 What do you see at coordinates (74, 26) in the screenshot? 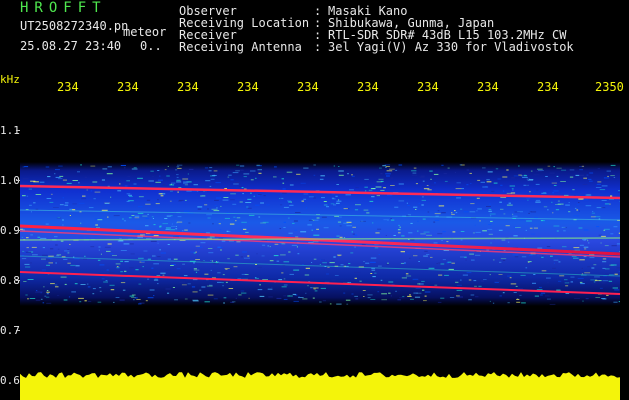
I see `filename: UT2508272340.pn` at bounding box center [74, 26].